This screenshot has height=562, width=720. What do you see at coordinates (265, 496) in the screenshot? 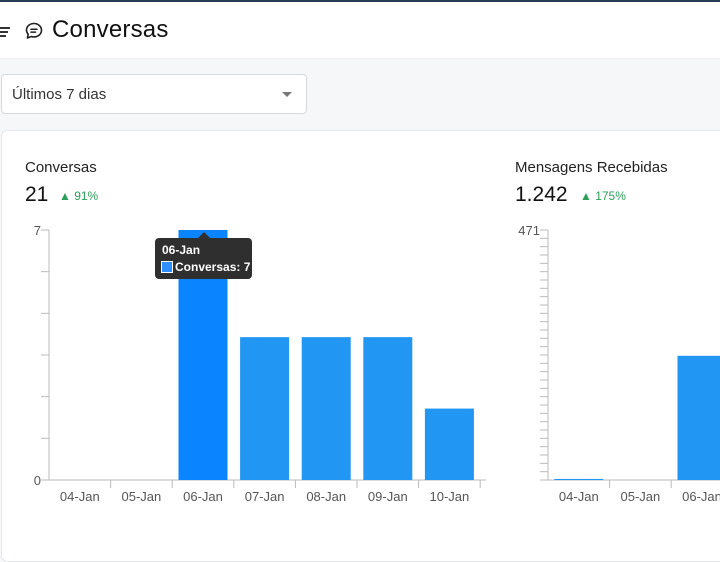
I see `x-tick-label: 07-Jan` at bounding box center [265, 496].